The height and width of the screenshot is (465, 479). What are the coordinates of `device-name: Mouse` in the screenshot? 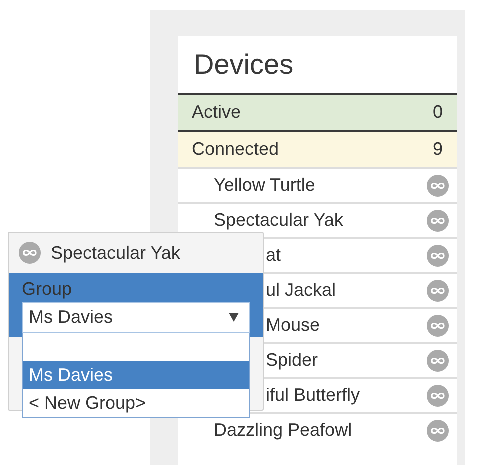 It's located at (293, 325).